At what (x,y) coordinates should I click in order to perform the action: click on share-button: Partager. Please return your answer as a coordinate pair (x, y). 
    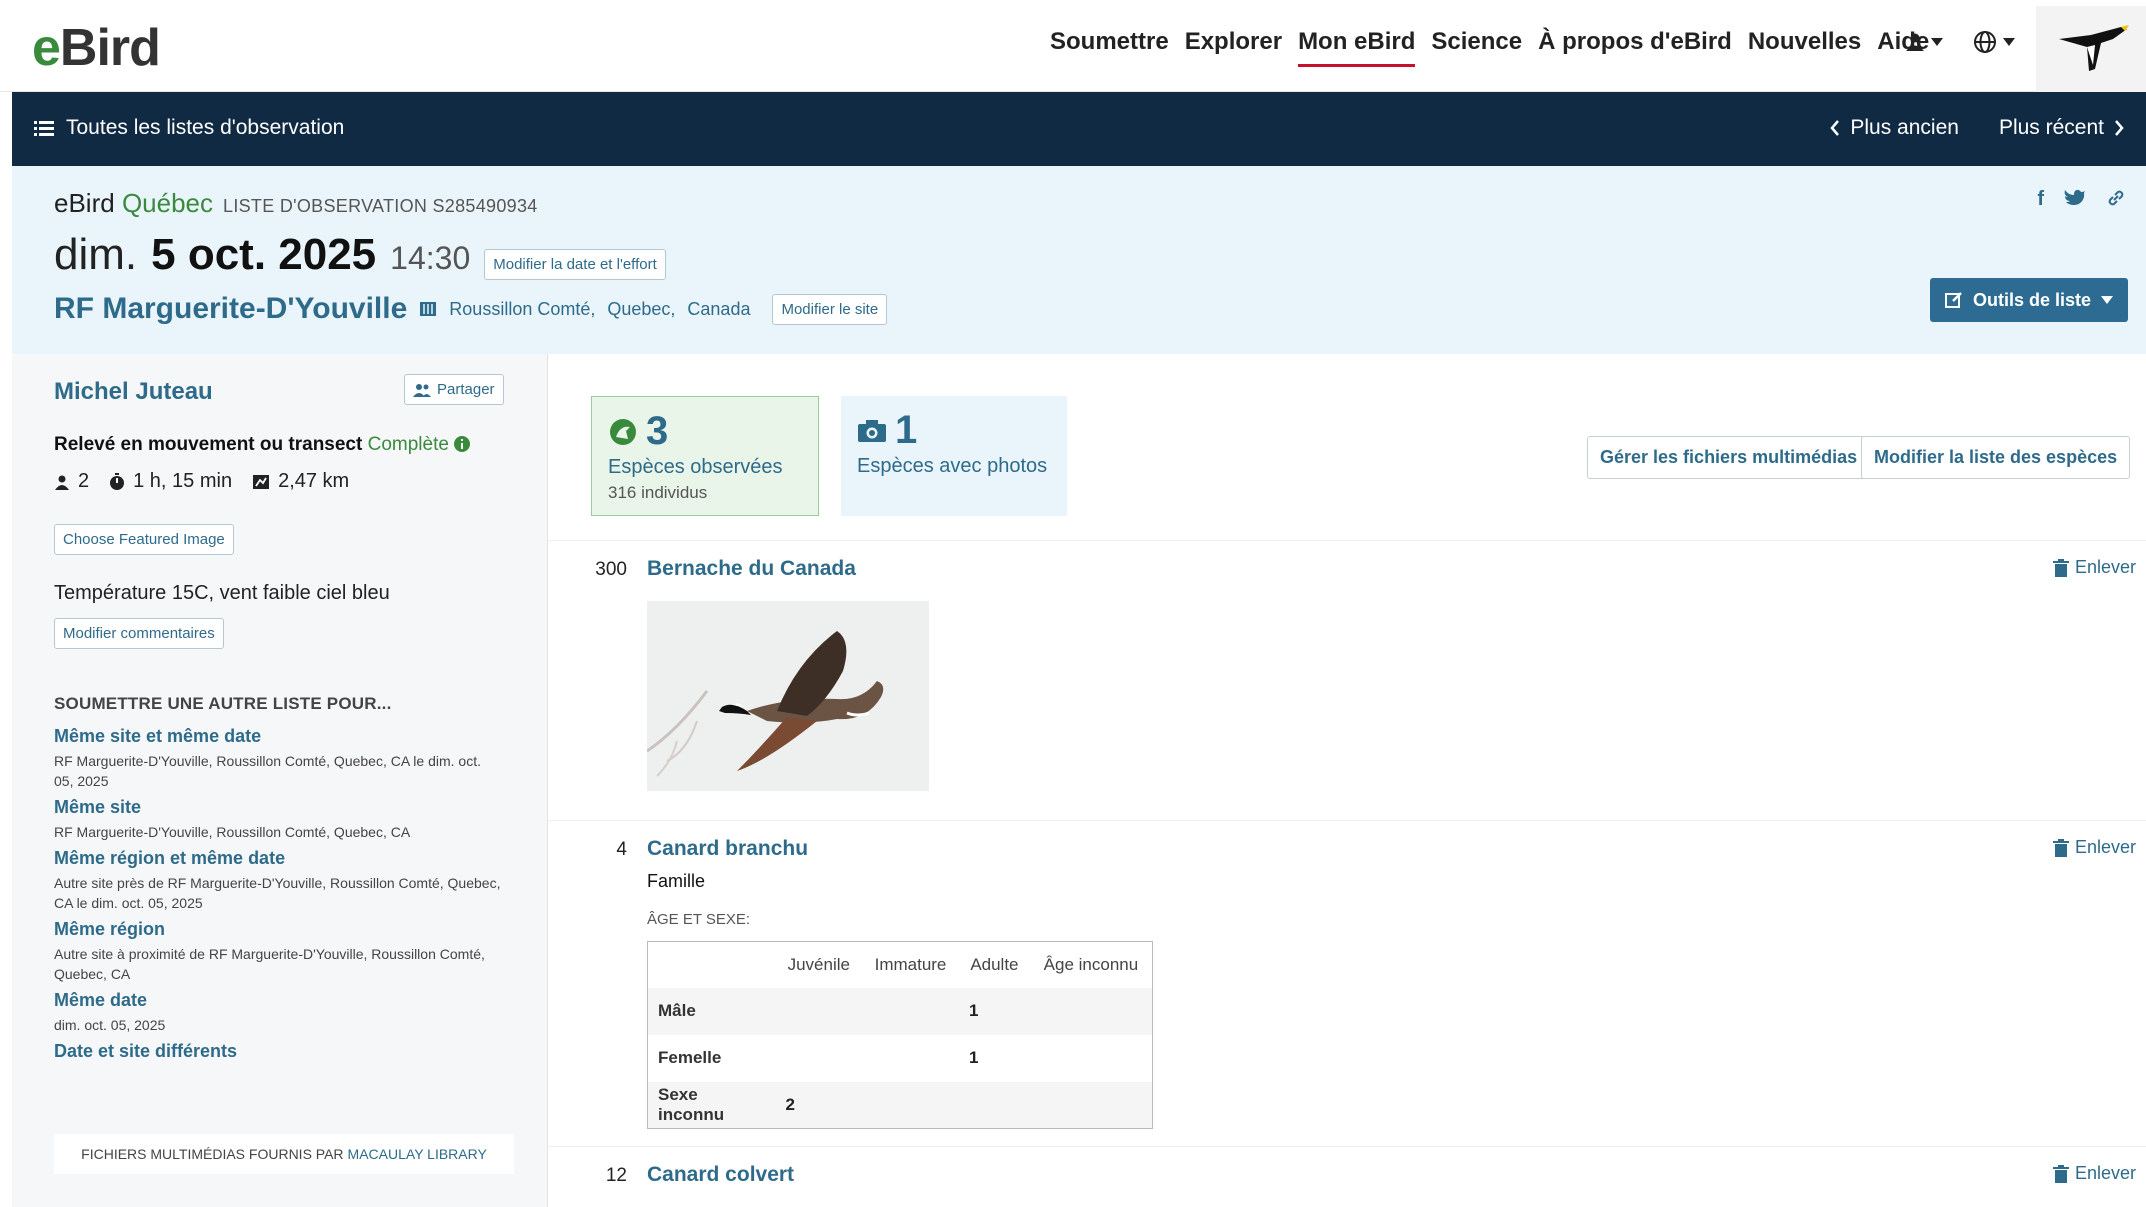
    Looking at the image, I should click on (454, 389).